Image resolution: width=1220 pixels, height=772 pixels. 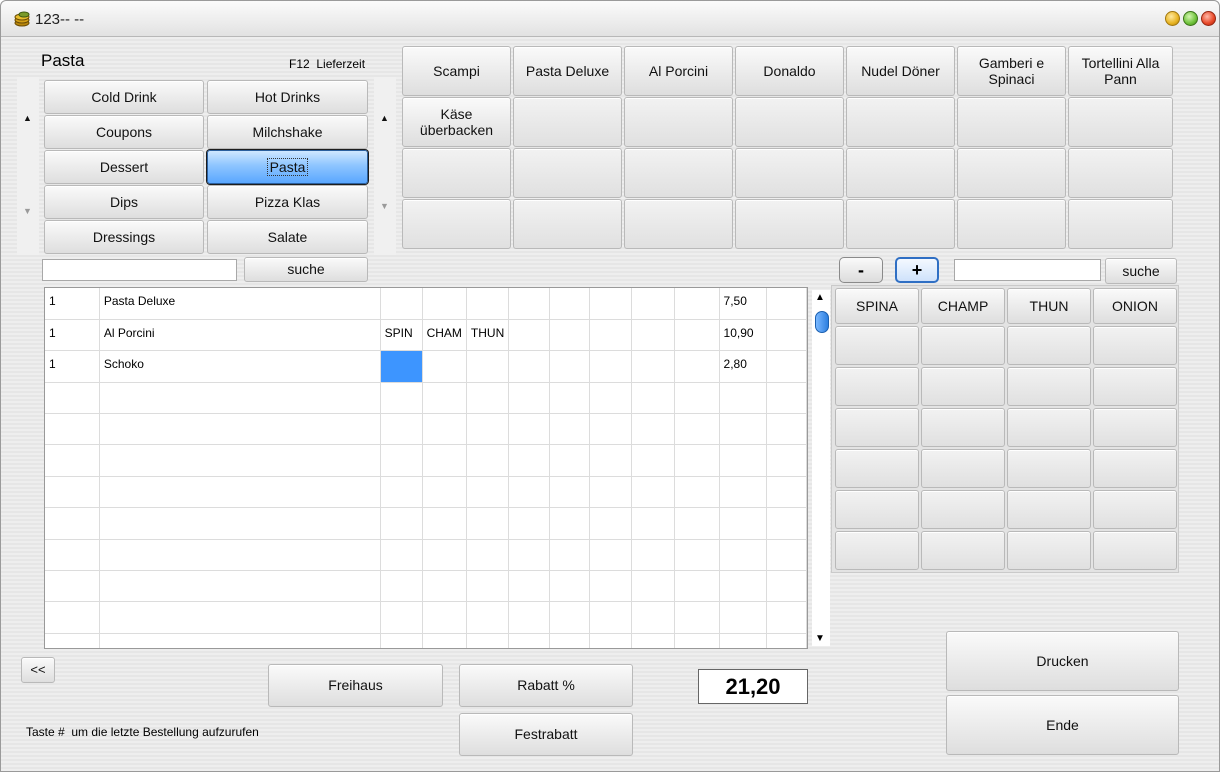 What do you see at coordinates (124, 167) in the screenshot?
I see `category-dessert: Dessert` at bounding box center [124, 167].